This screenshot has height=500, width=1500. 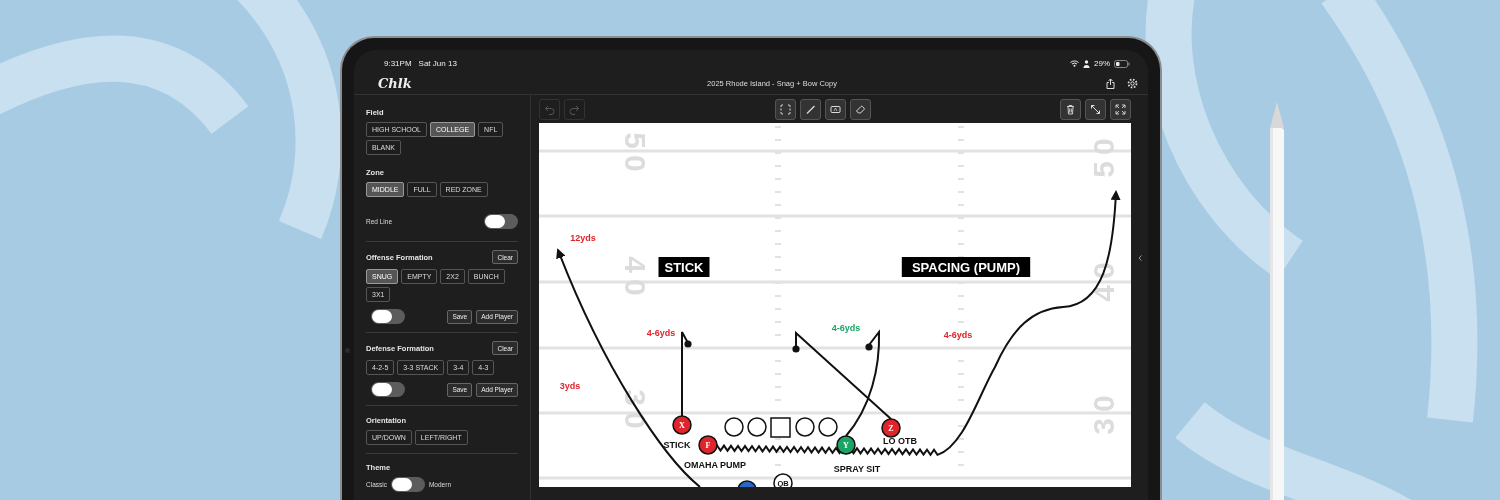 I want to click on route-label: STICK, so click(x=677, y=445).